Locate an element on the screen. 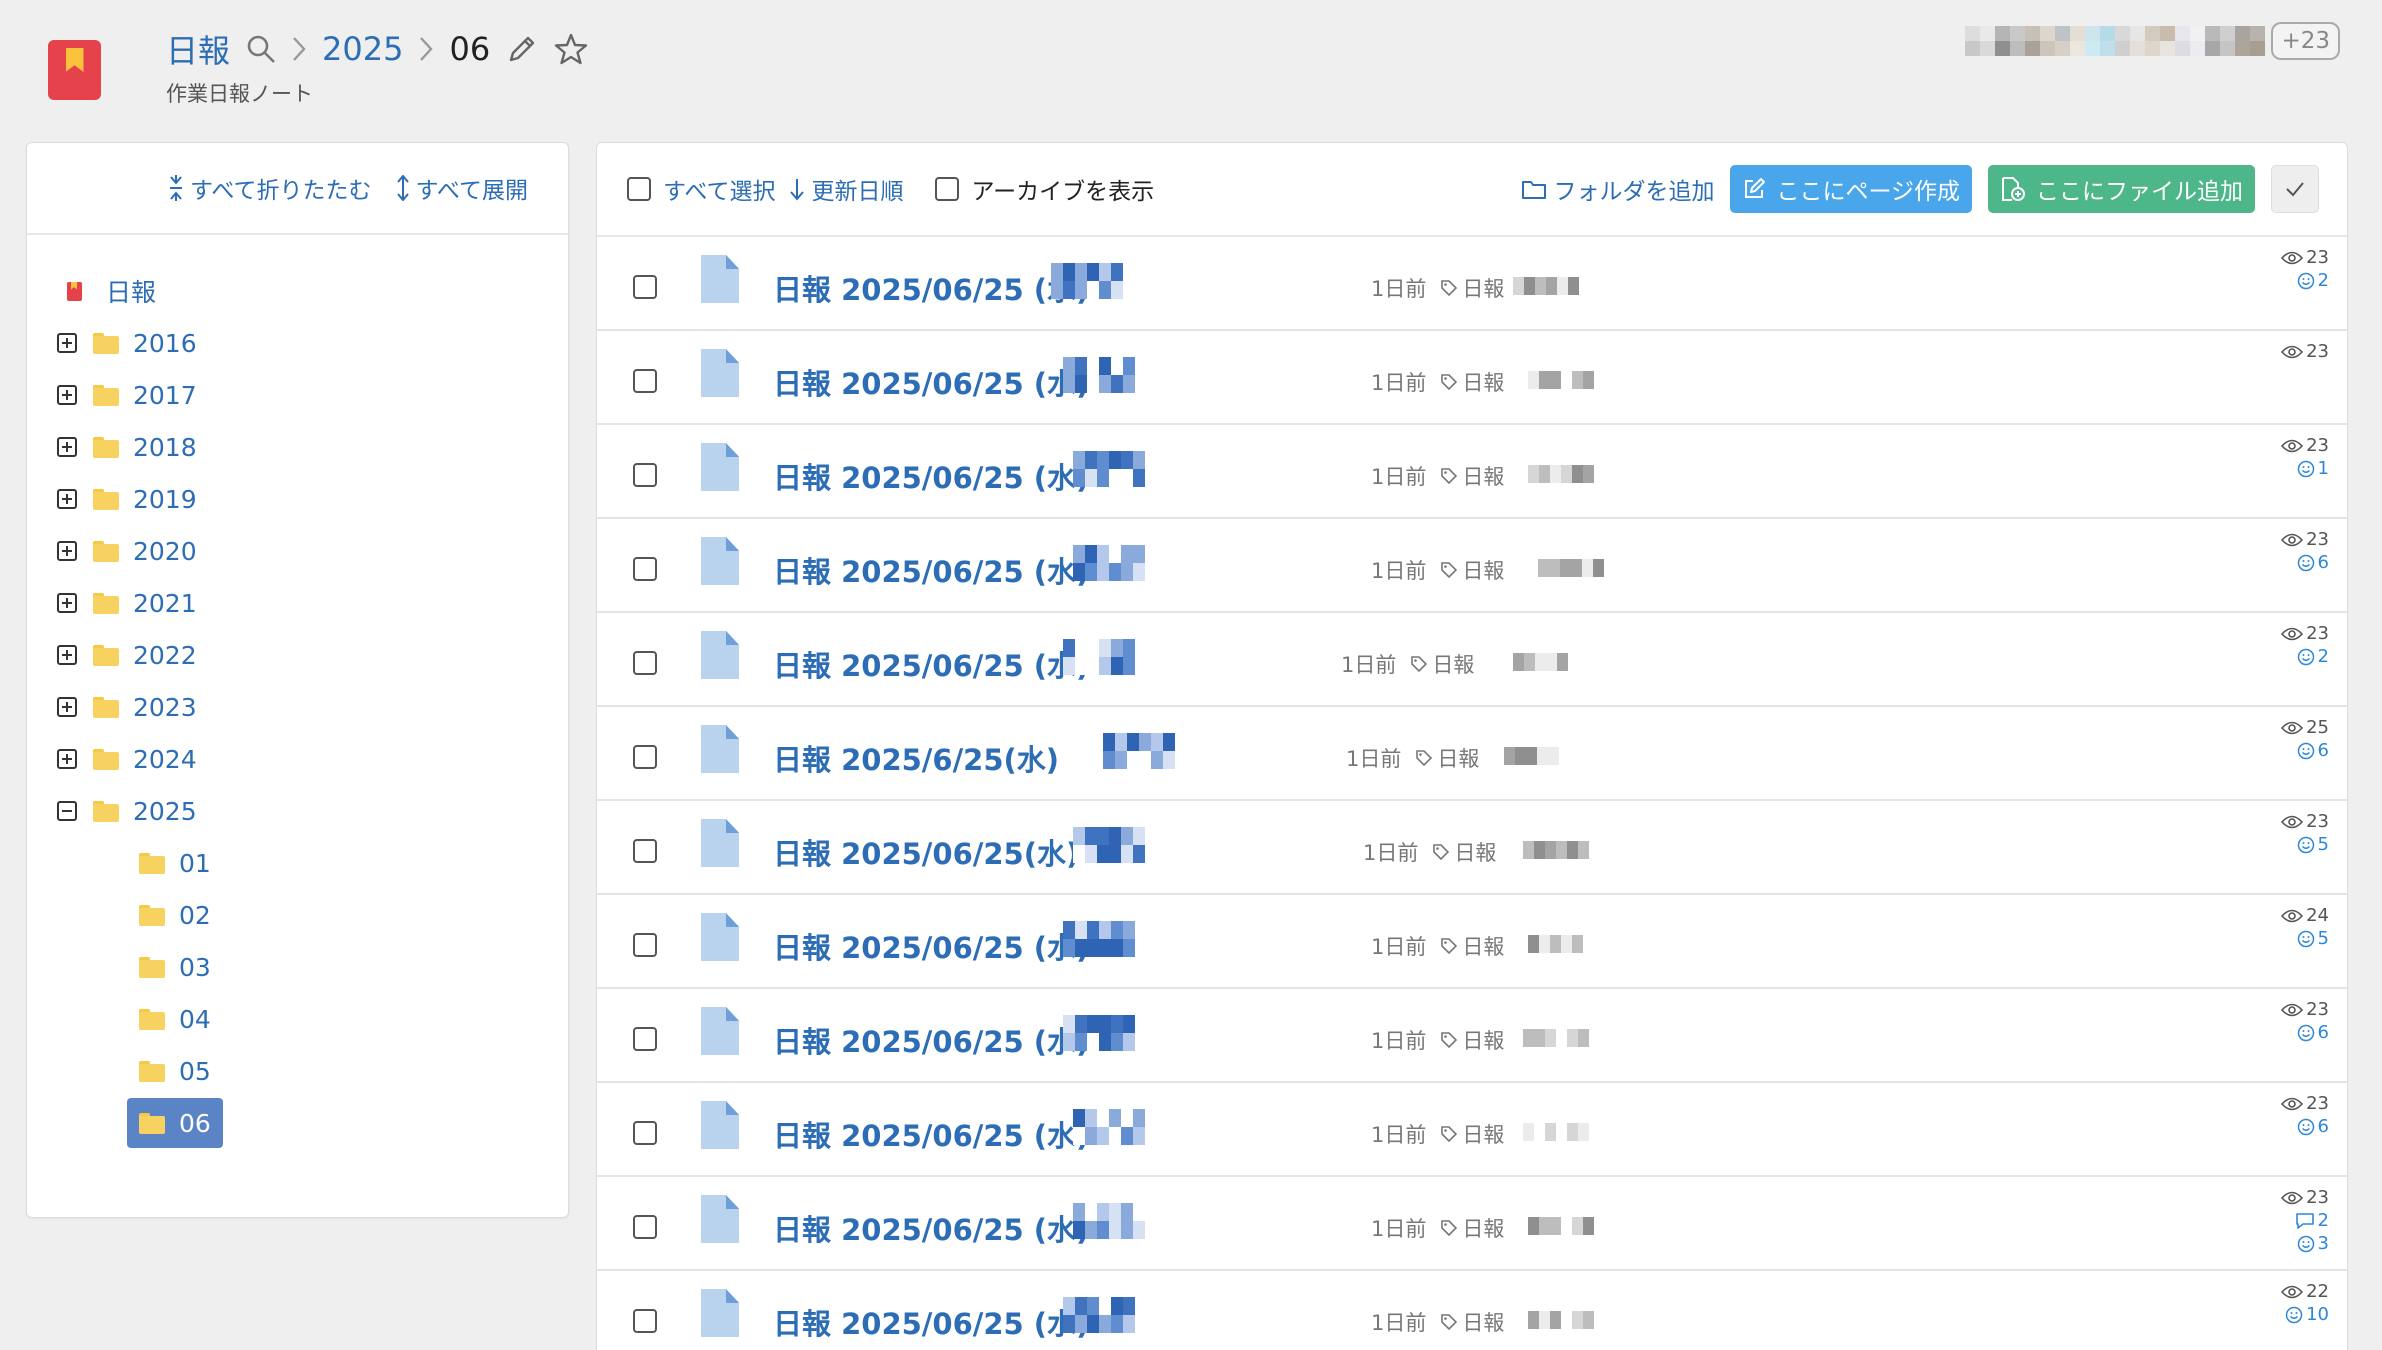  bulk-check-button is located at coordinates (2295, 189).